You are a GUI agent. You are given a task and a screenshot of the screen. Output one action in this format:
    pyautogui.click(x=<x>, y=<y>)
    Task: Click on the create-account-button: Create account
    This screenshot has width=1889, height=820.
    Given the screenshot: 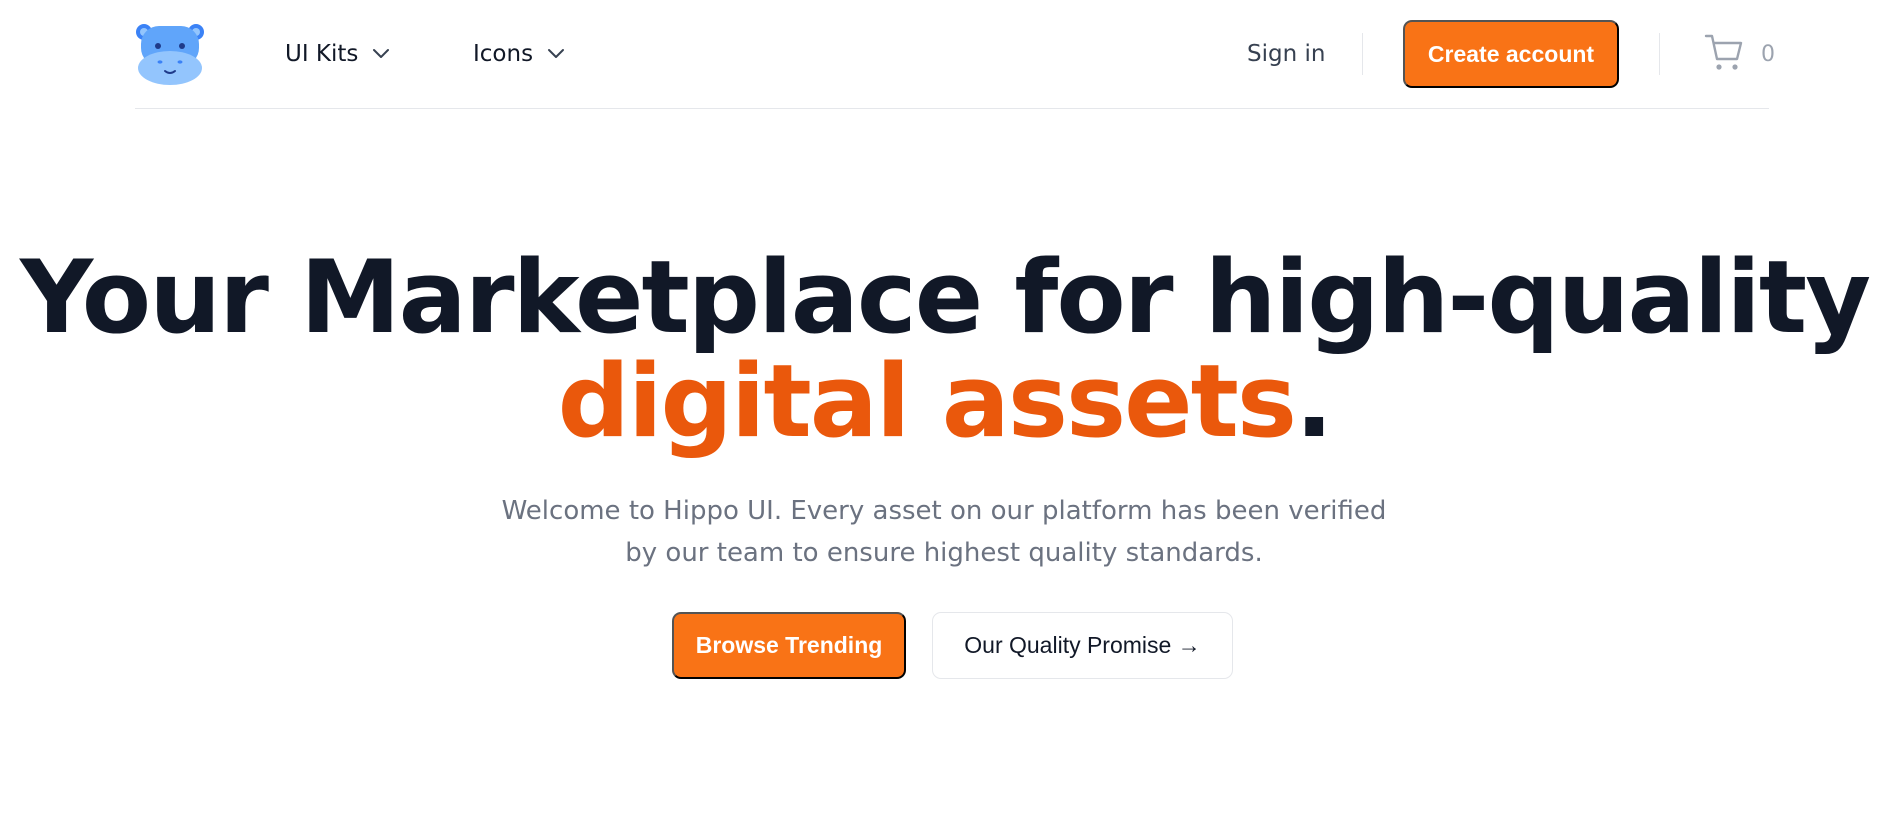 What is the action you would take?
    pyautogui.click(x=1511, y=54)
    